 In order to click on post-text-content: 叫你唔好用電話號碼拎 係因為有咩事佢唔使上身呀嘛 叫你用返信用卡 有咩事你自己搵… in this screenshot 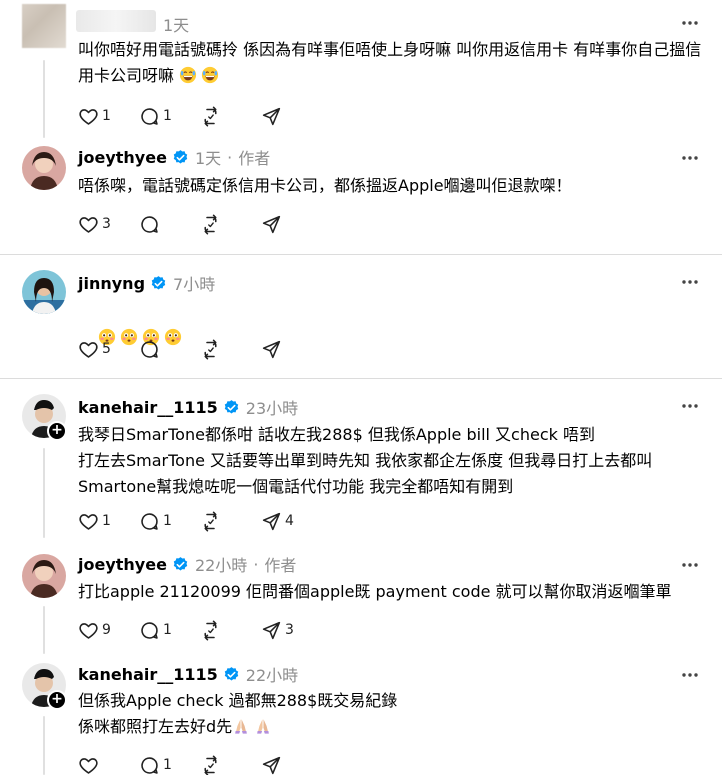, I will do `click(390, 62)`.